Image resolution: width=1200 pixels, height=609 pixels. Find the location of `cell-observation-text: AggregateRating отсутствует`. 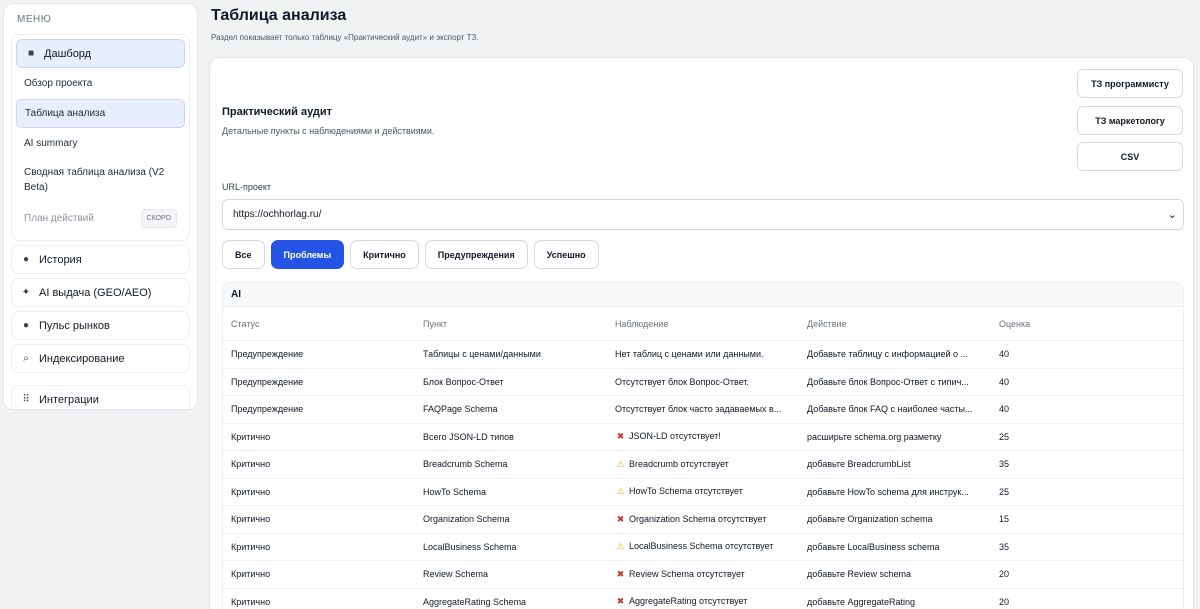

cell-observation-text: AggregateRating отсутствует is located at coordinates (688, 601).